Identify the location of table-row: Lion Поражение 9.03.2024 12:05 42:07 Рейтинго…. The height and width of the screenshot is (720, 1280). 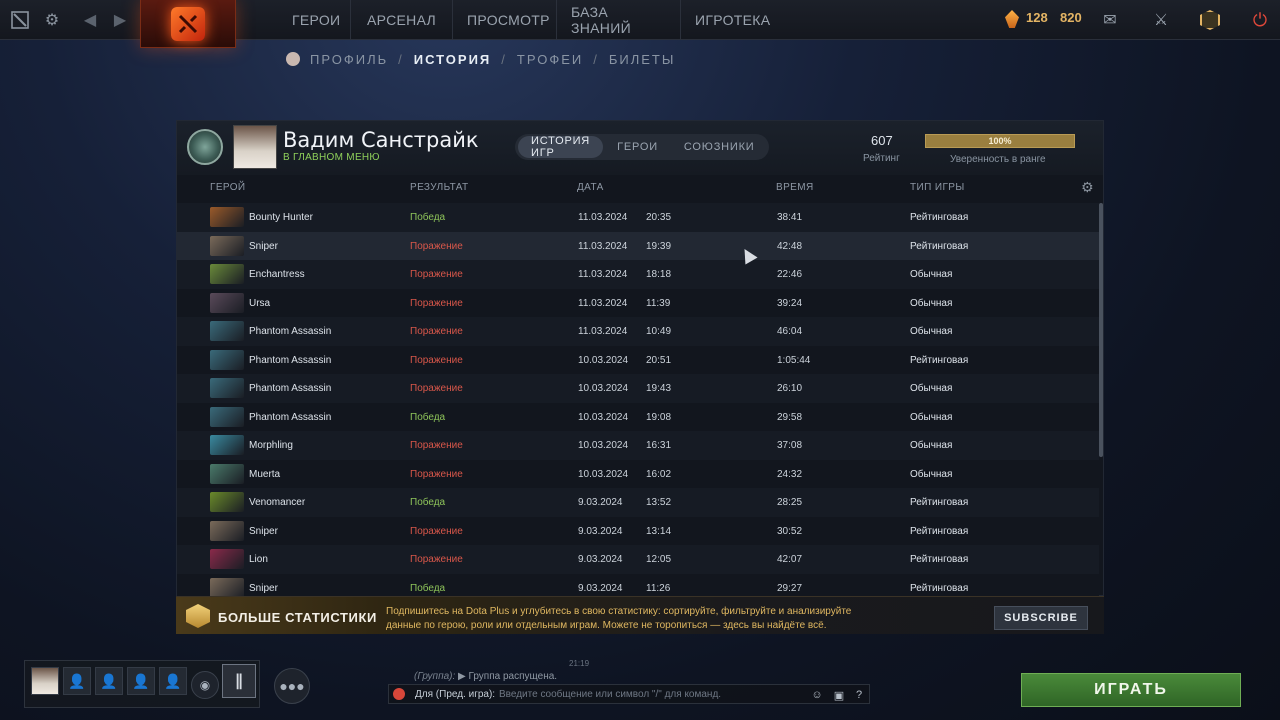
(638, 559).